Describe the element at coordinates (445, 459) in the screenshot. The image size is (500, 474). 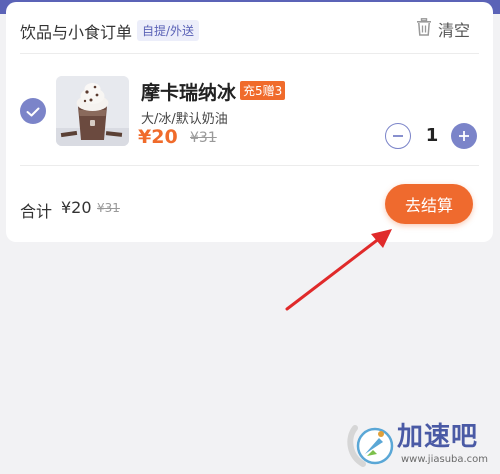
I see `watermark-url: www.jiasuba.com` at that location.